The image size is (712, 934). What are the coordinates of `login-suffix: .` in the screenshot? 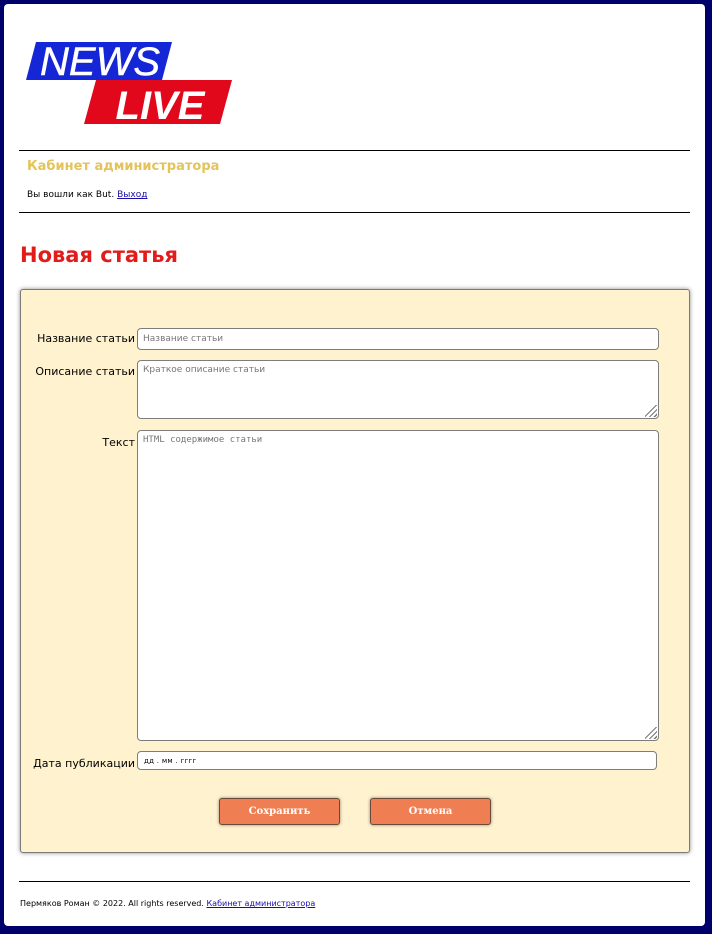 It's located at (113, 195).